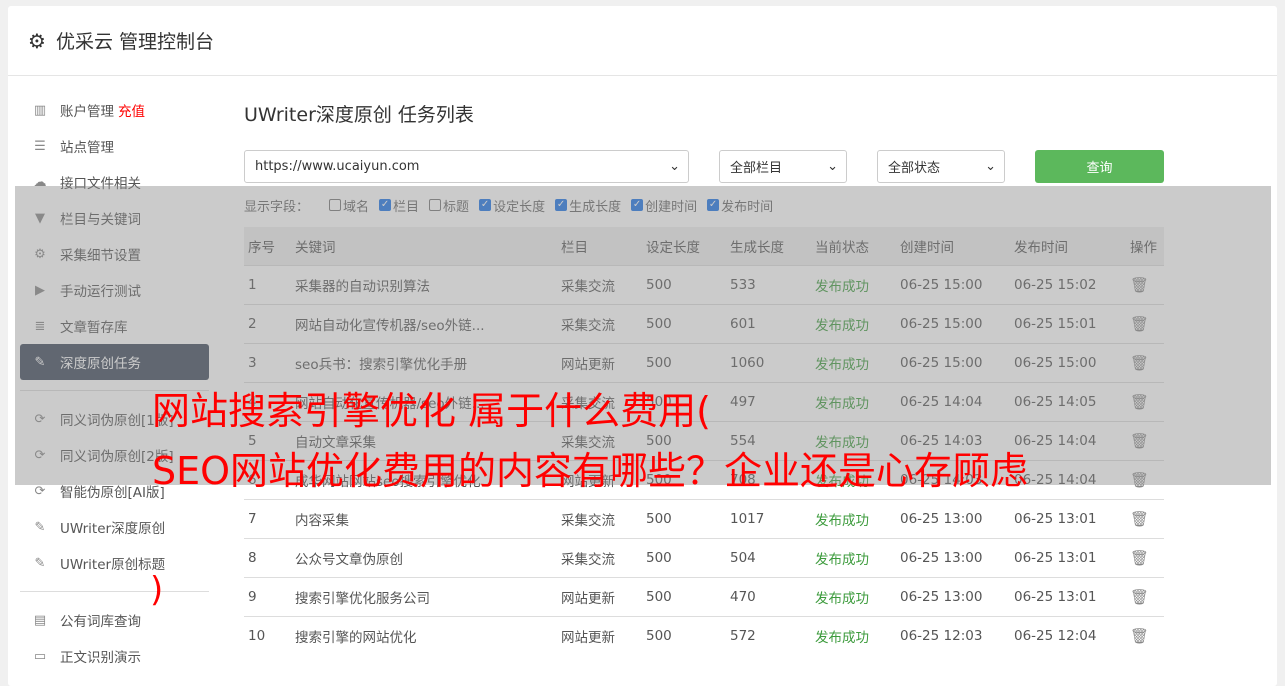 The width and height of the screenshot is (1285, 686). What do you see at coordinates (914, 168) in the screenshot?
I see `status-select-value: 全部状态` at bounding box center [914, 168].